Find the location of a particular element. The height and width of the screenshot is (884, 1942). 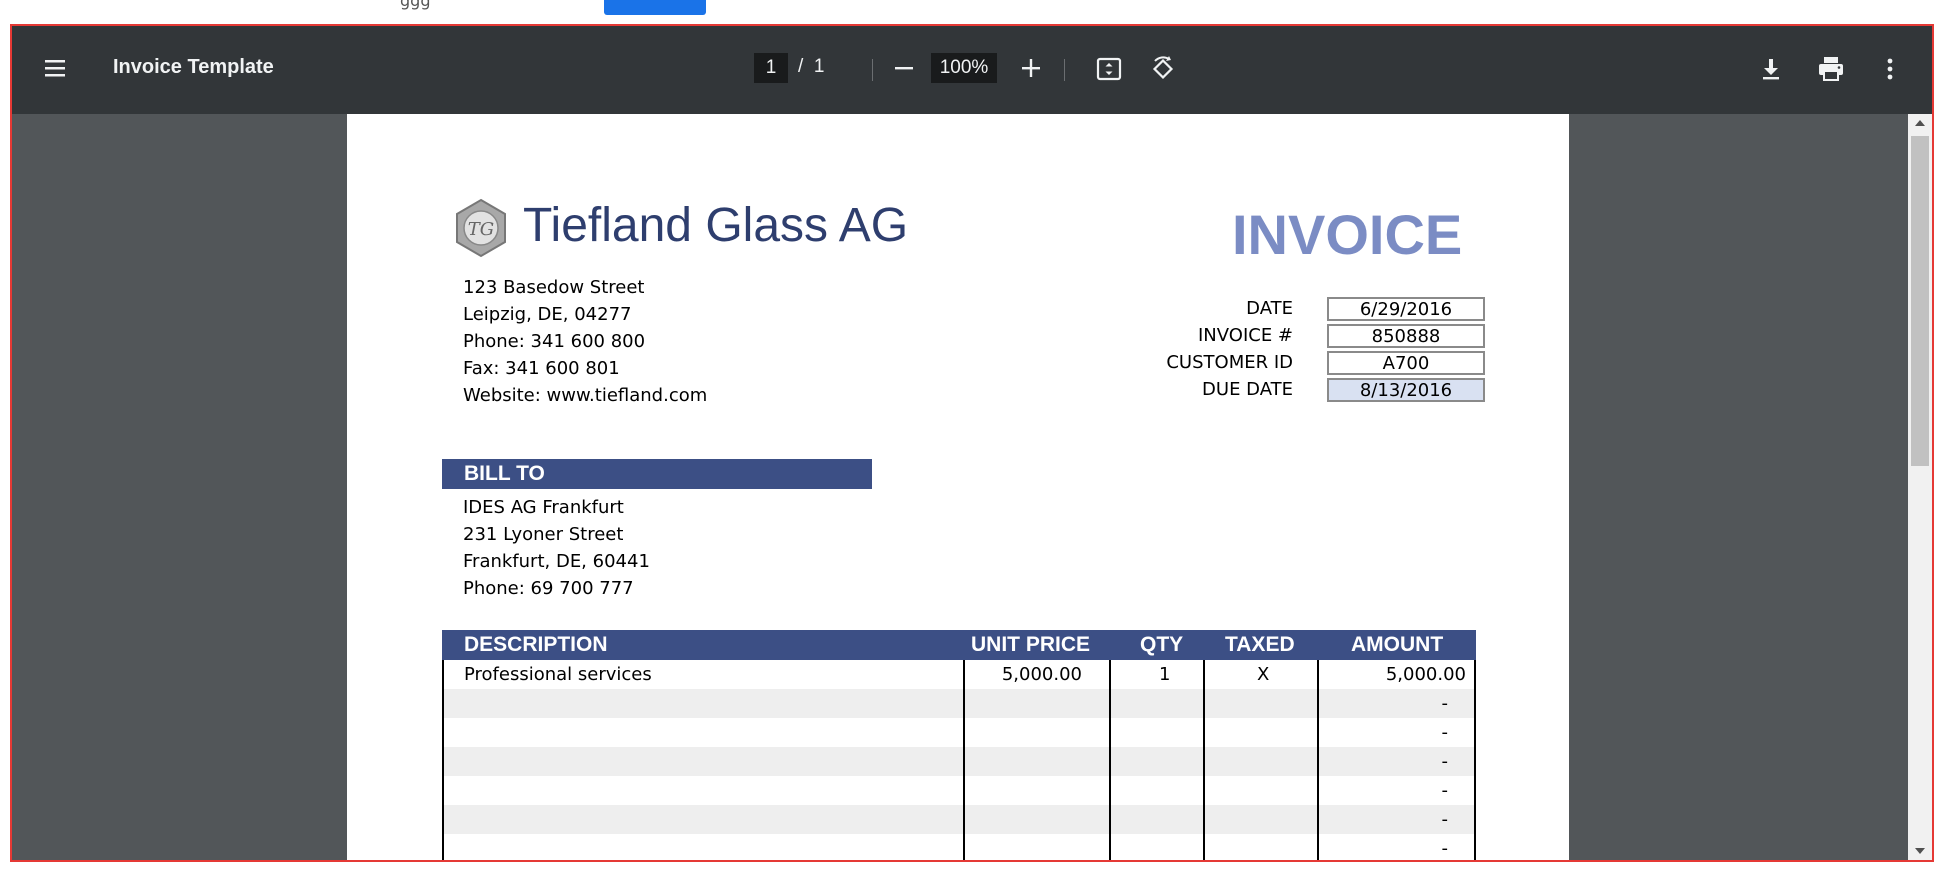

zoom-level-input: 100% is located at coordinates (964, 68).